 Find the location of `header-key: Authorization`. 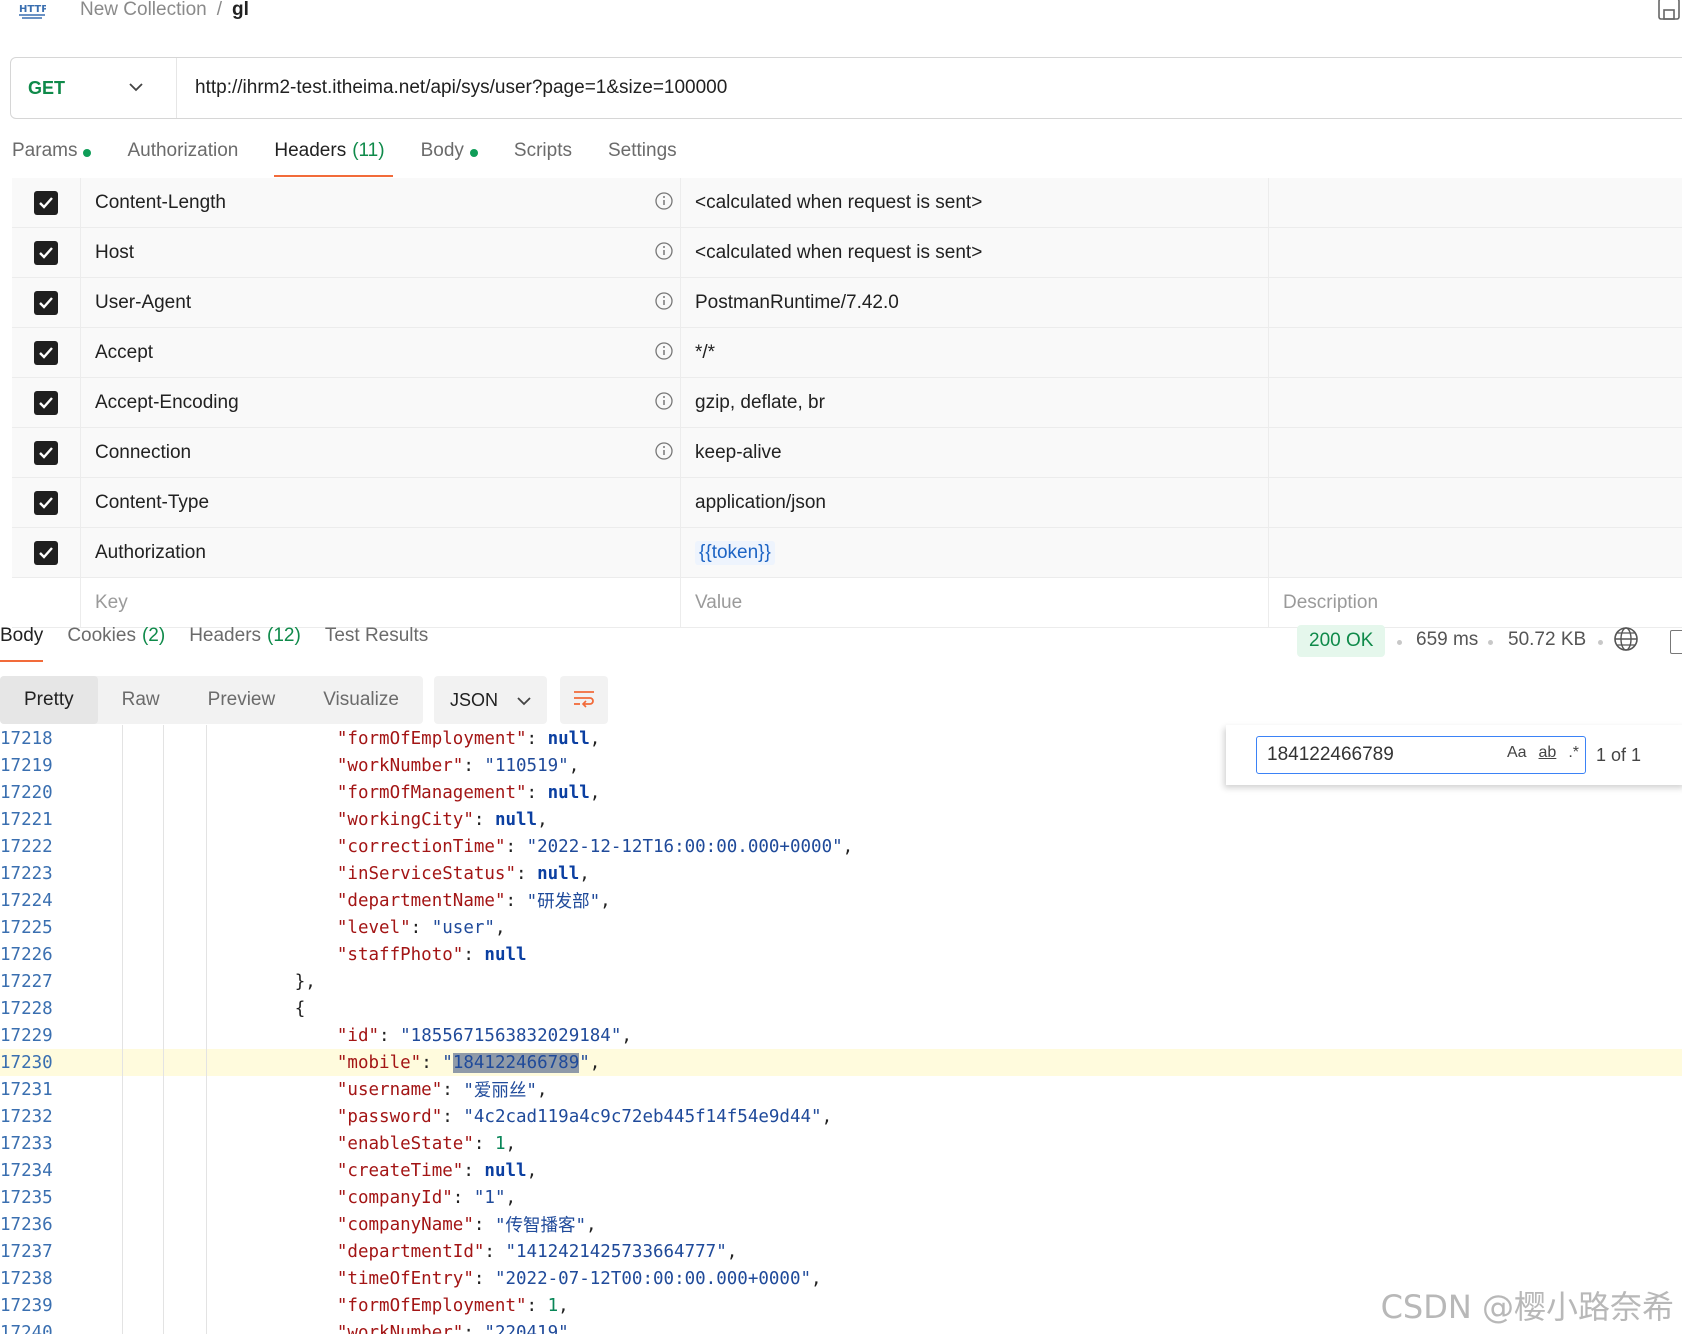

header-key: Authorization is located at coordinates (381, 552).